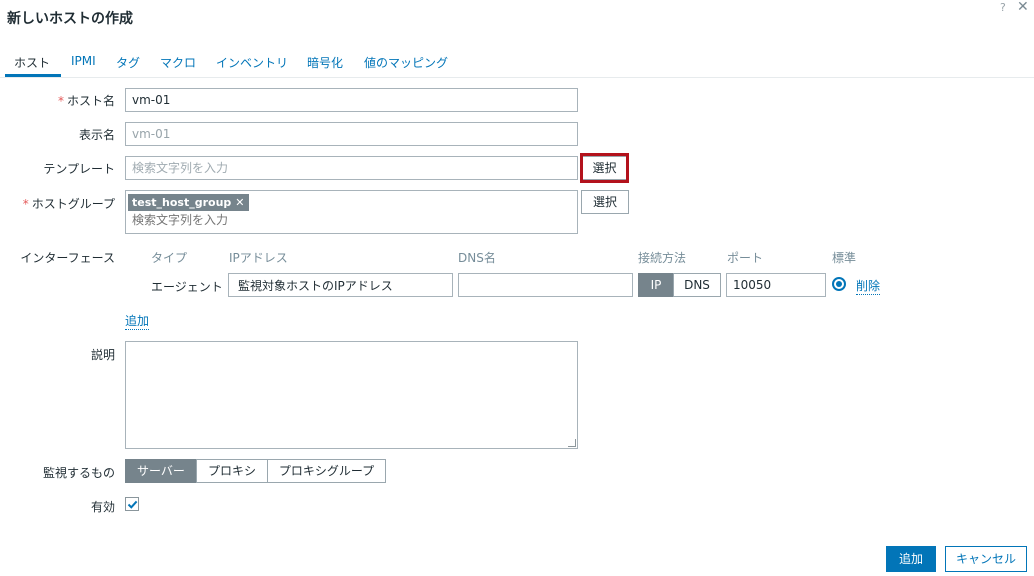  What do you see at coordinates (83, 61) in the screenshot?
I see `tab-ipmi: IPMI` at bounding box center [83, 61].